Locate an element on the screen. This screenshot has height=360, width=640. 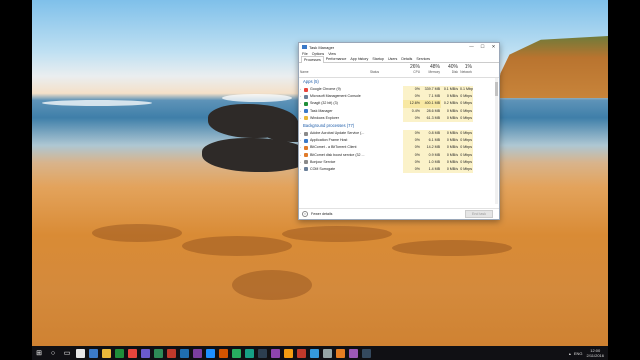
close-button: ✕ is located at coordinates (493, 47).